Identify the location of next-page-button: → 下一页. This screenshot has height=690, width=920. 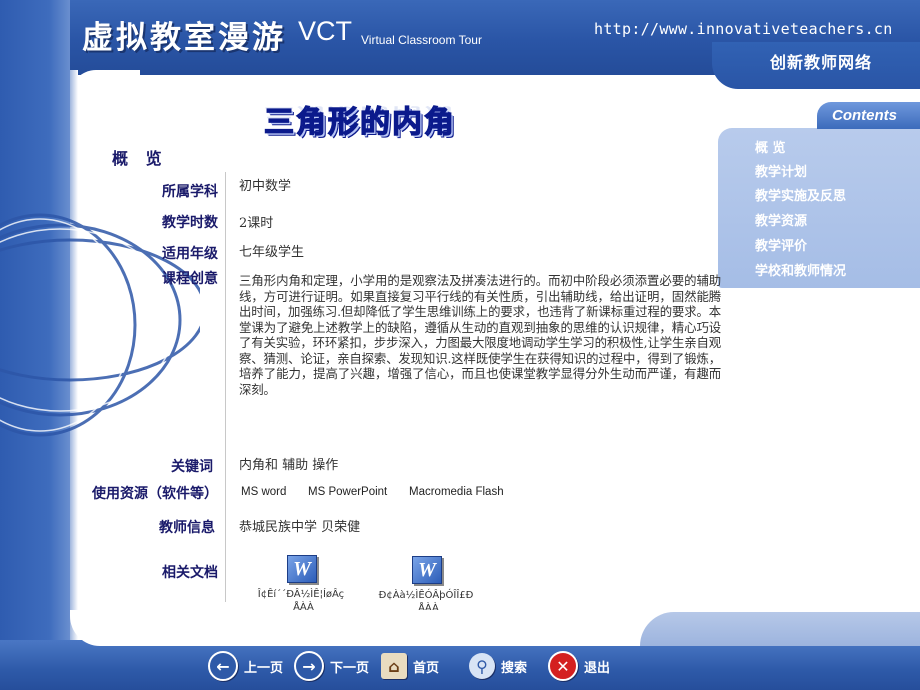
(331, 666).